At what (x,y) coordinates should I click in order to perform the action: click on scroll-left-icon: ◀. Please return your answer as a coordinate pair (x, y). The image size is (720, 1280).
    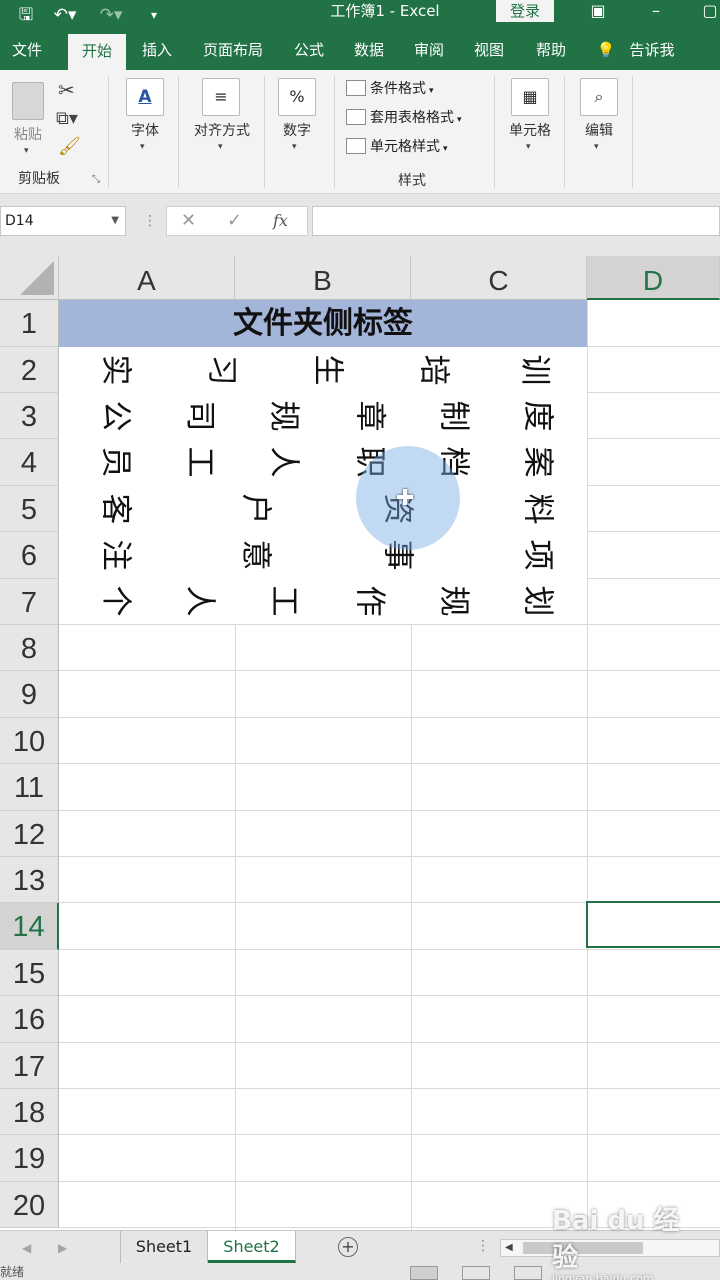
    Looking at the image, I should click on (509, 1248).